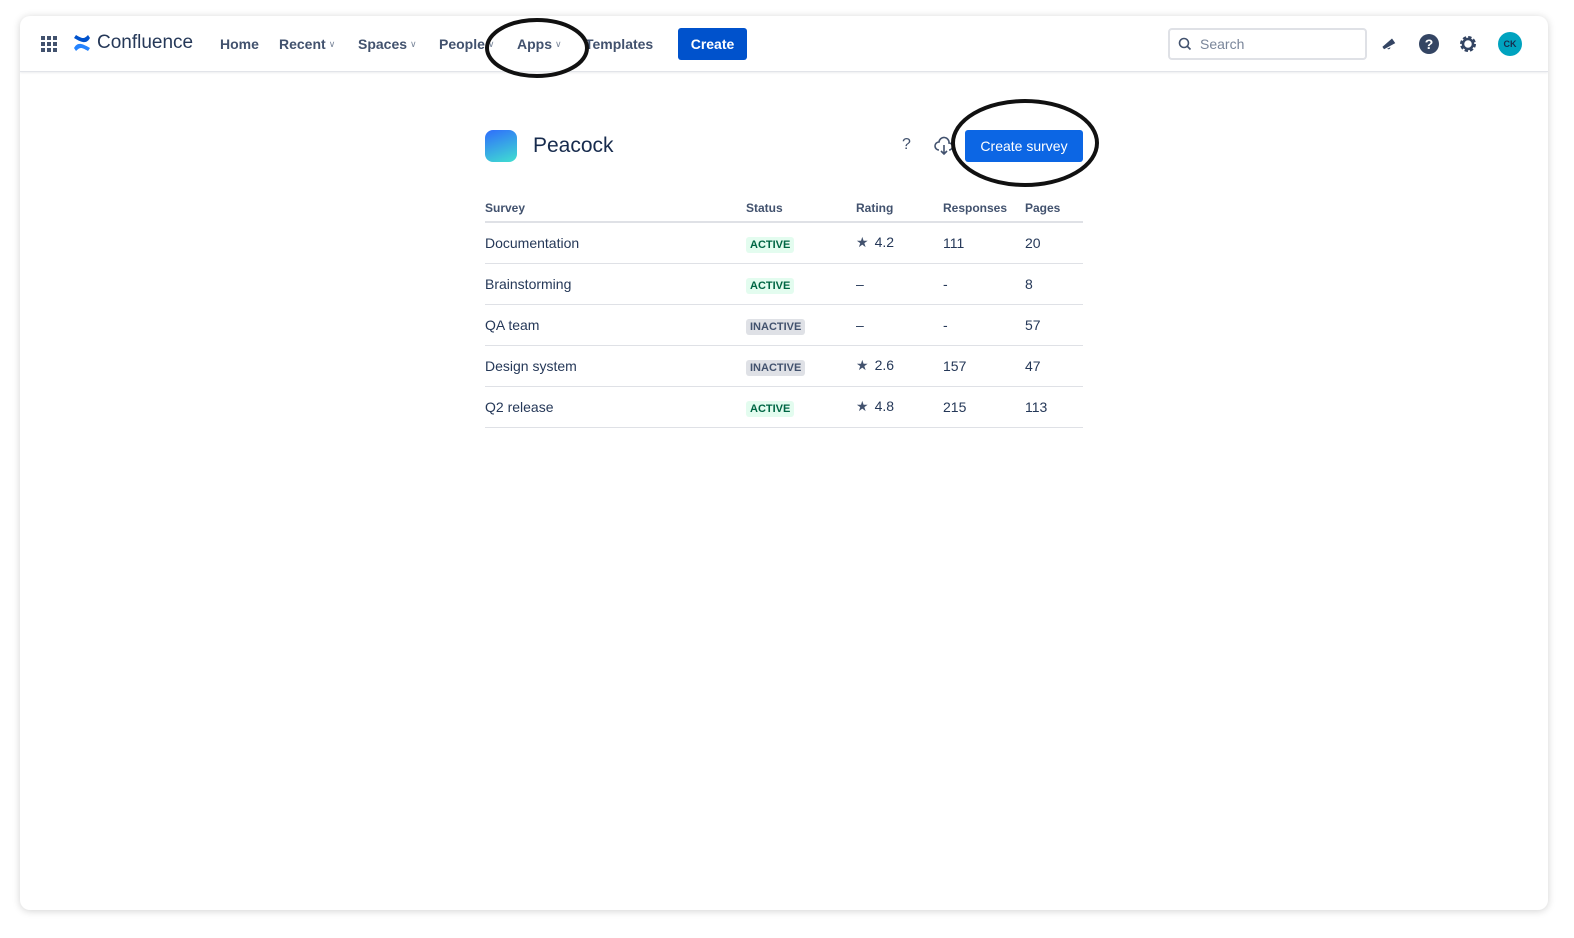 This screenshot has height=938, width=1574. I want to click on nav-templates: Templates, so click(619, 44).